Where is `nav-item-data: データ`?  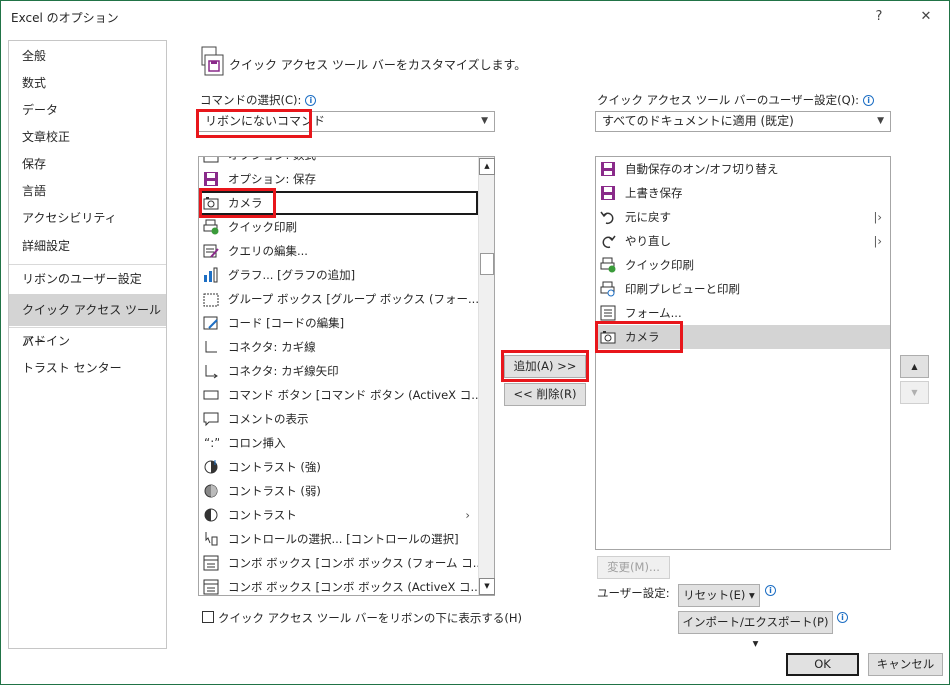
nav-item-data: データ is located at coordinates (87, 110).